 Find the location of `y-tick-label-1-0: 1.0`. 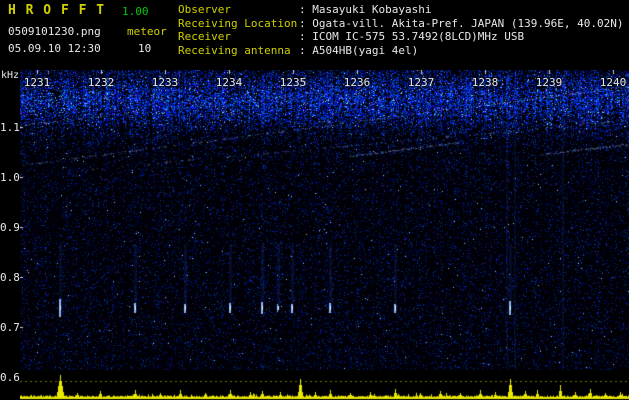

y-tick-label-1-0: 1.0 is located at coordinates (10, 177).